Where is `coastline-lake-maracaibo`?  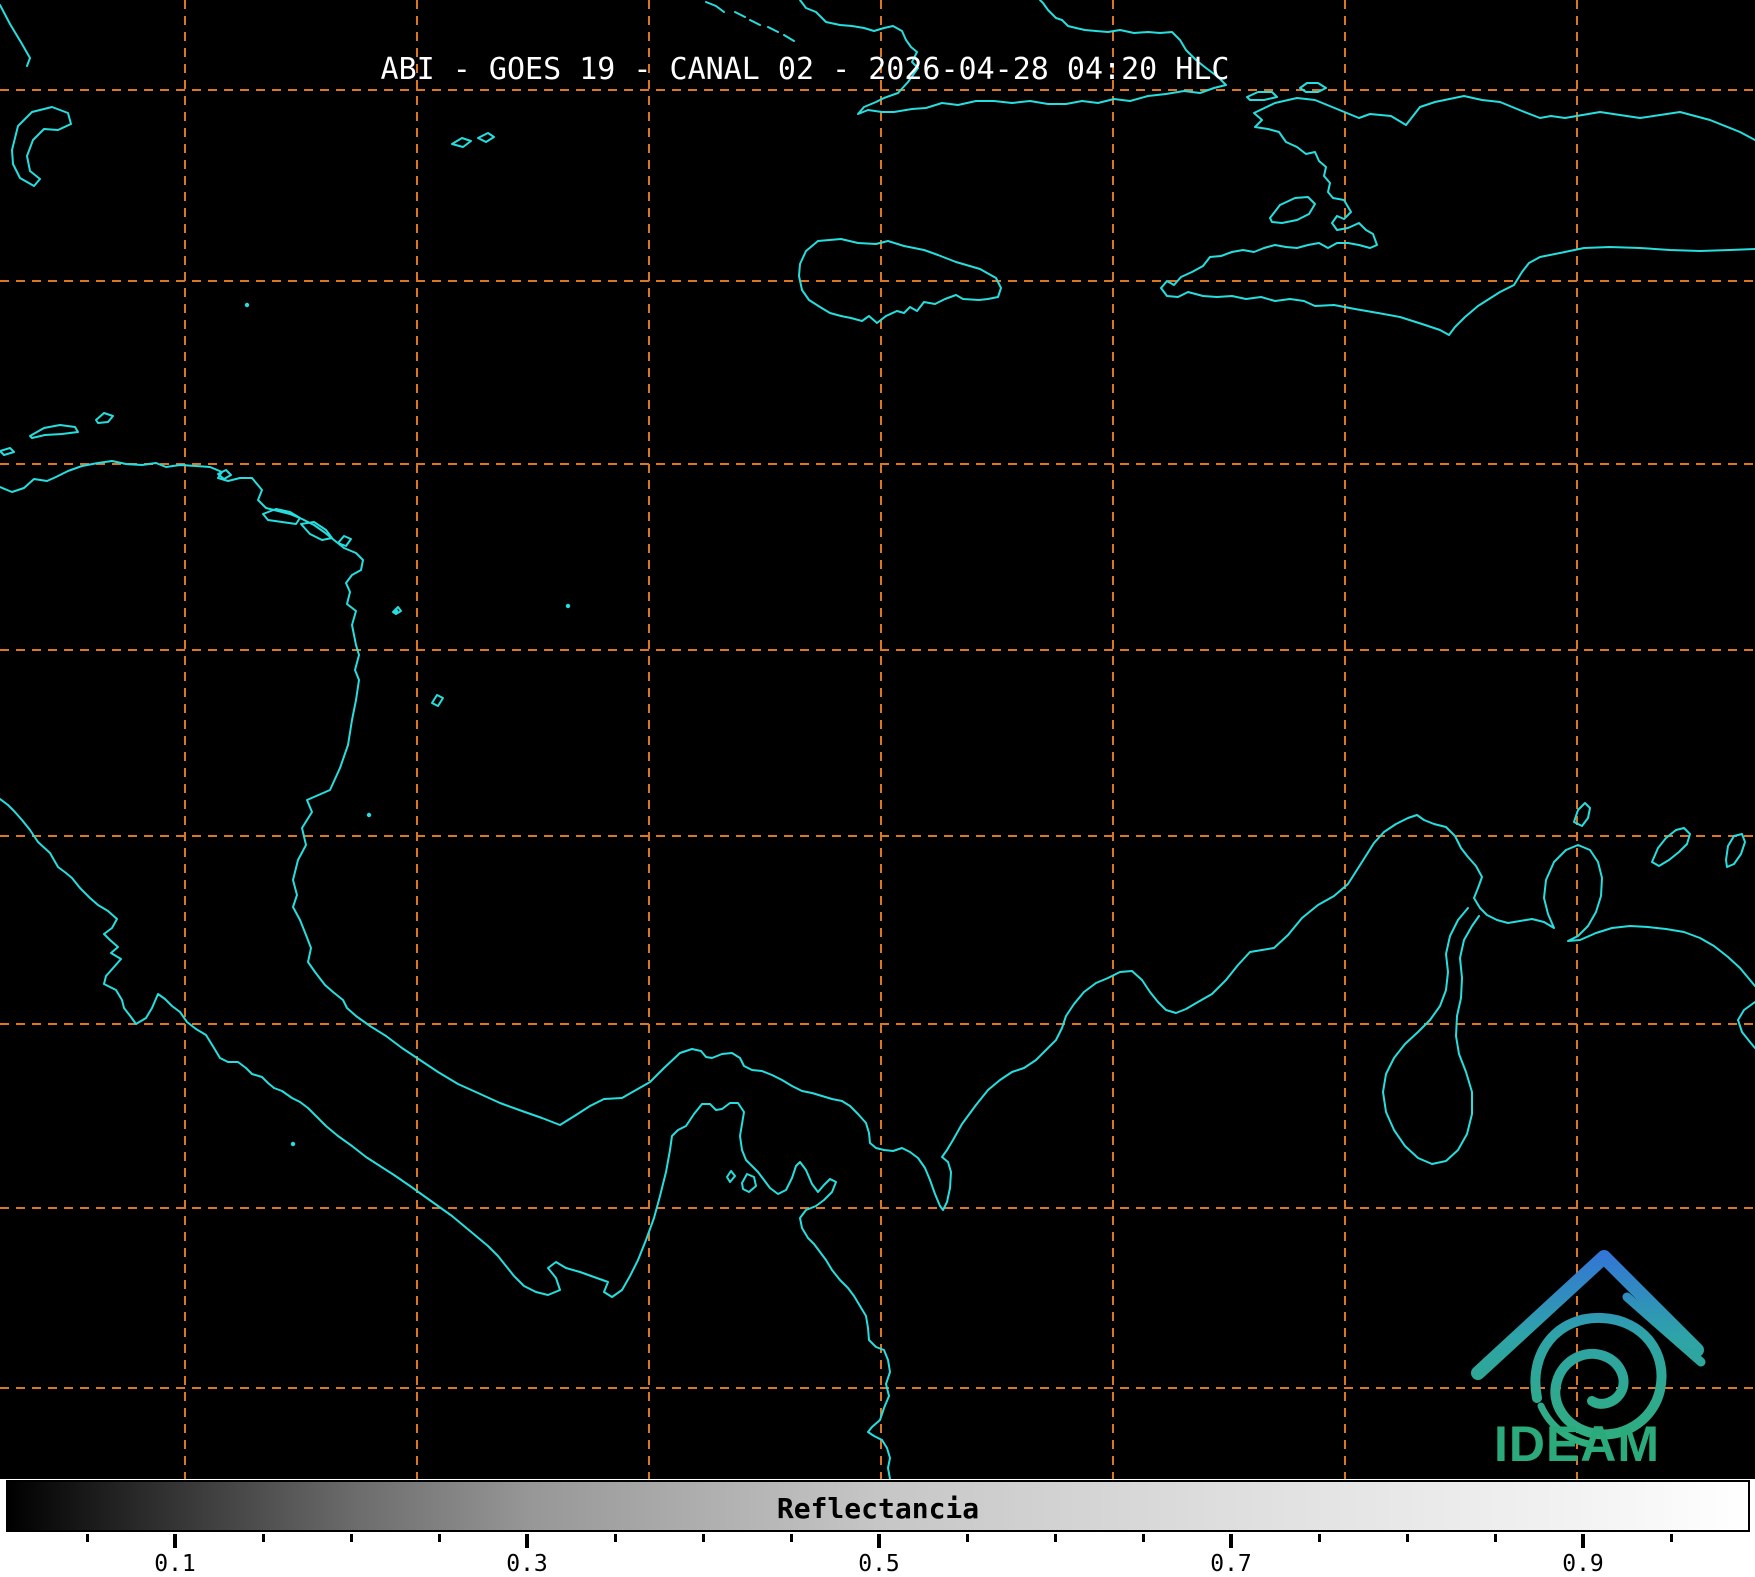 coastline-lake-maracaibo is located at coordinates (1431, 1036).